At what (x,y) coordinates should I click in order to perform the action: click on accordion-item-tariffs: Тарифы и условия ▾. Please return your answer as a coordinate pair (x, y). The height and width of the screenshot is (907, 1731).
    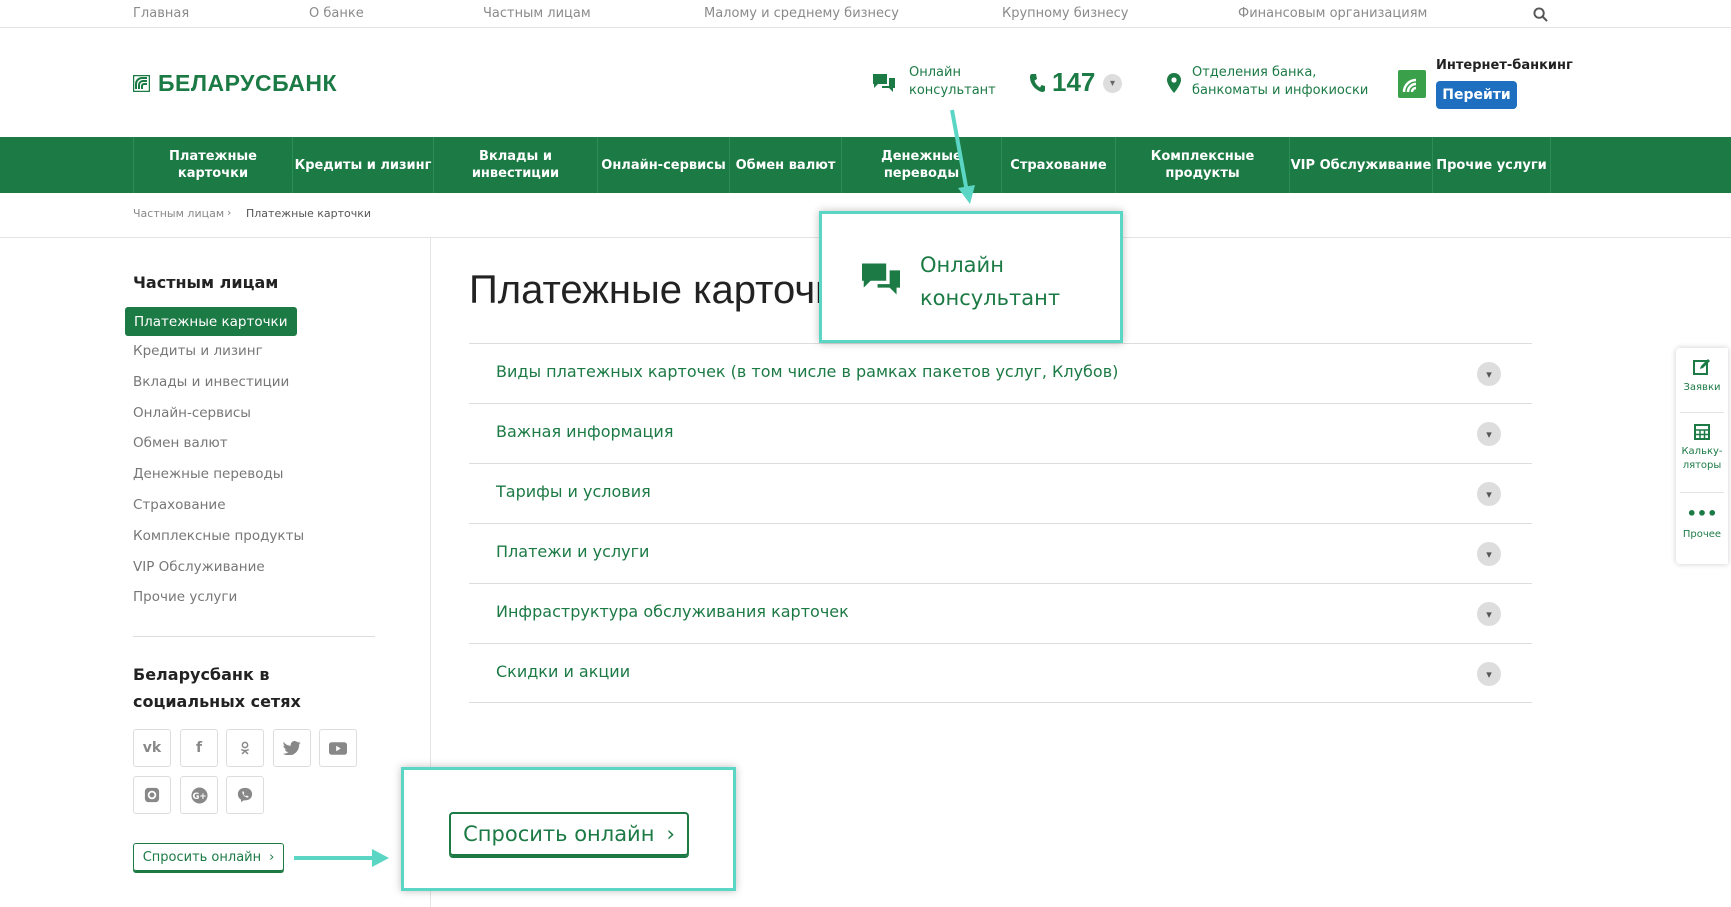
    Looking at the image, I should click on (1000, 493).